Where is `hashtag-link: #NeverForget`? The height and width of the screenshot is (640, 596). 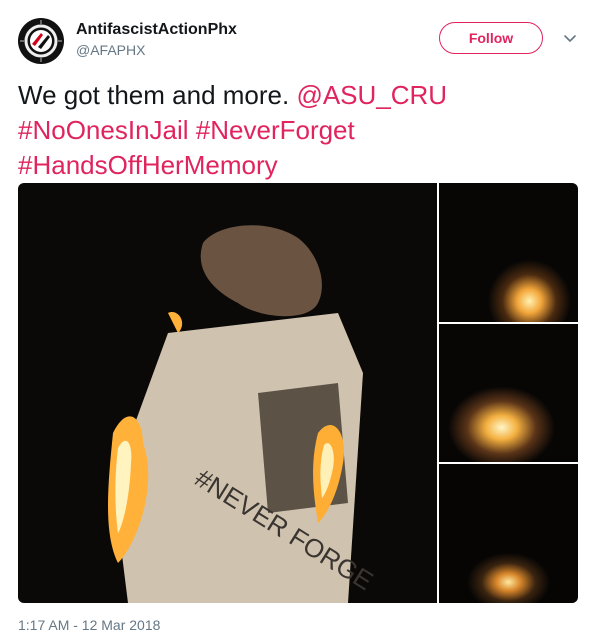 hashtag-link: #NeverForget is located at coordinates (275, 130).